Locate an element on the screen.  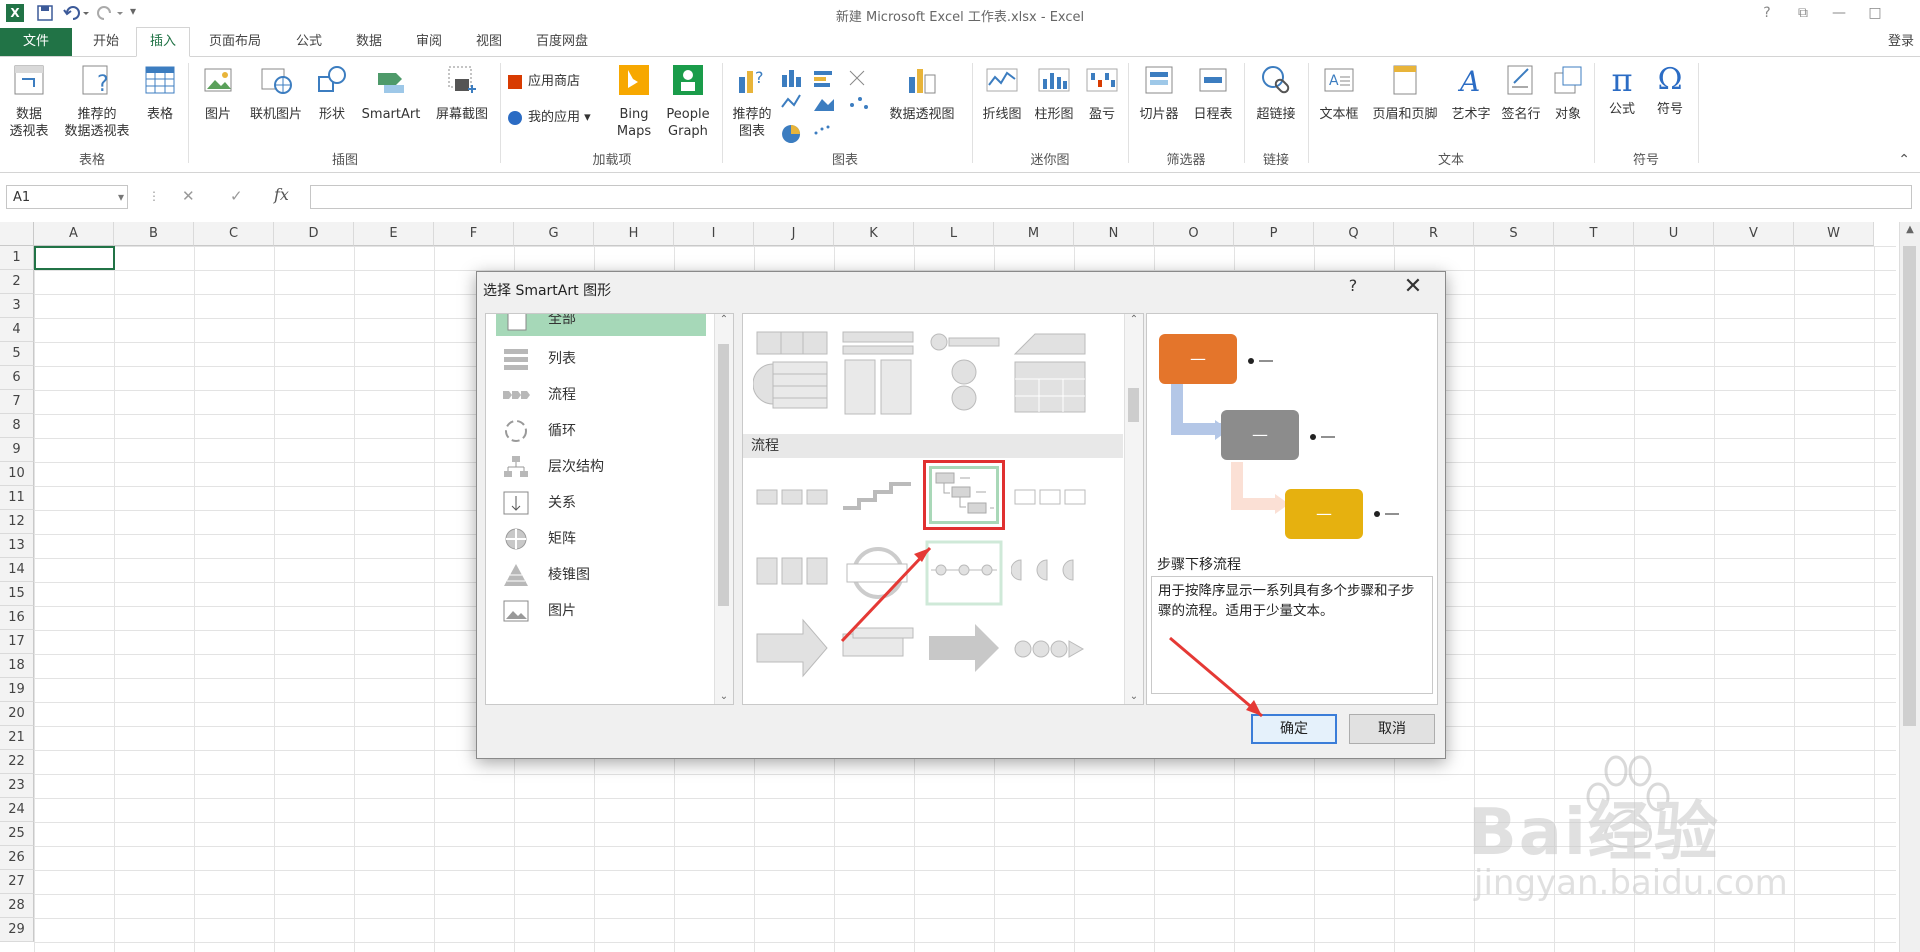
baidu-watermark: Bai经验 jingyan.baidu.com is located at coordinates (1633, 845).